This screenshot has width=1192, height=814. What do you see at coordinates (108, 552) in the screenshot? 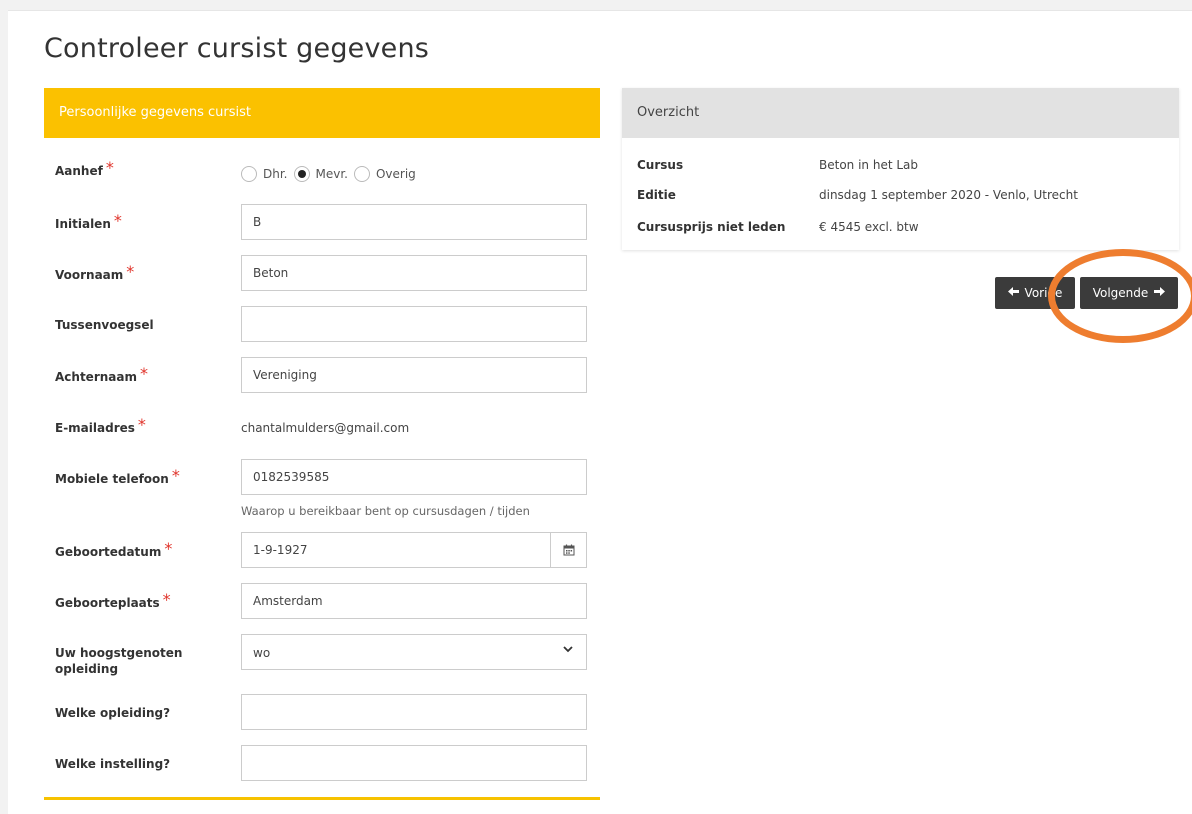
I see `birthdate-label: Geboortedatum` at bounding box center [108, 552].